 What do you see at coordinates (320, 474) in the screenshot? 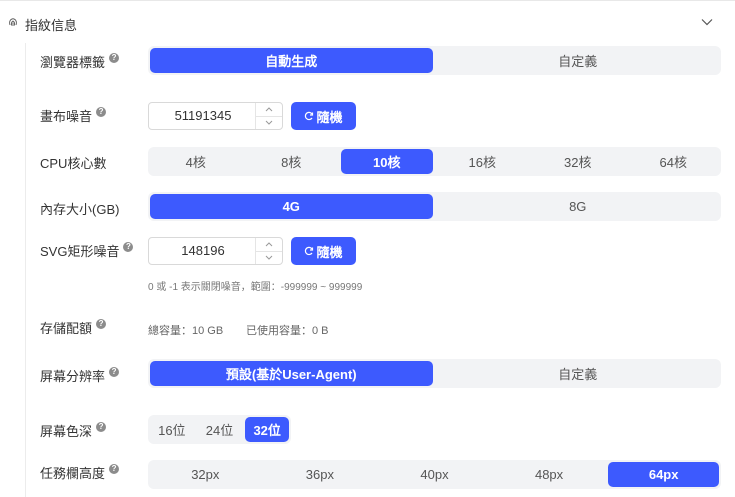
I see `taskbar-option-36: 36px` at bounding box center [320, 474].